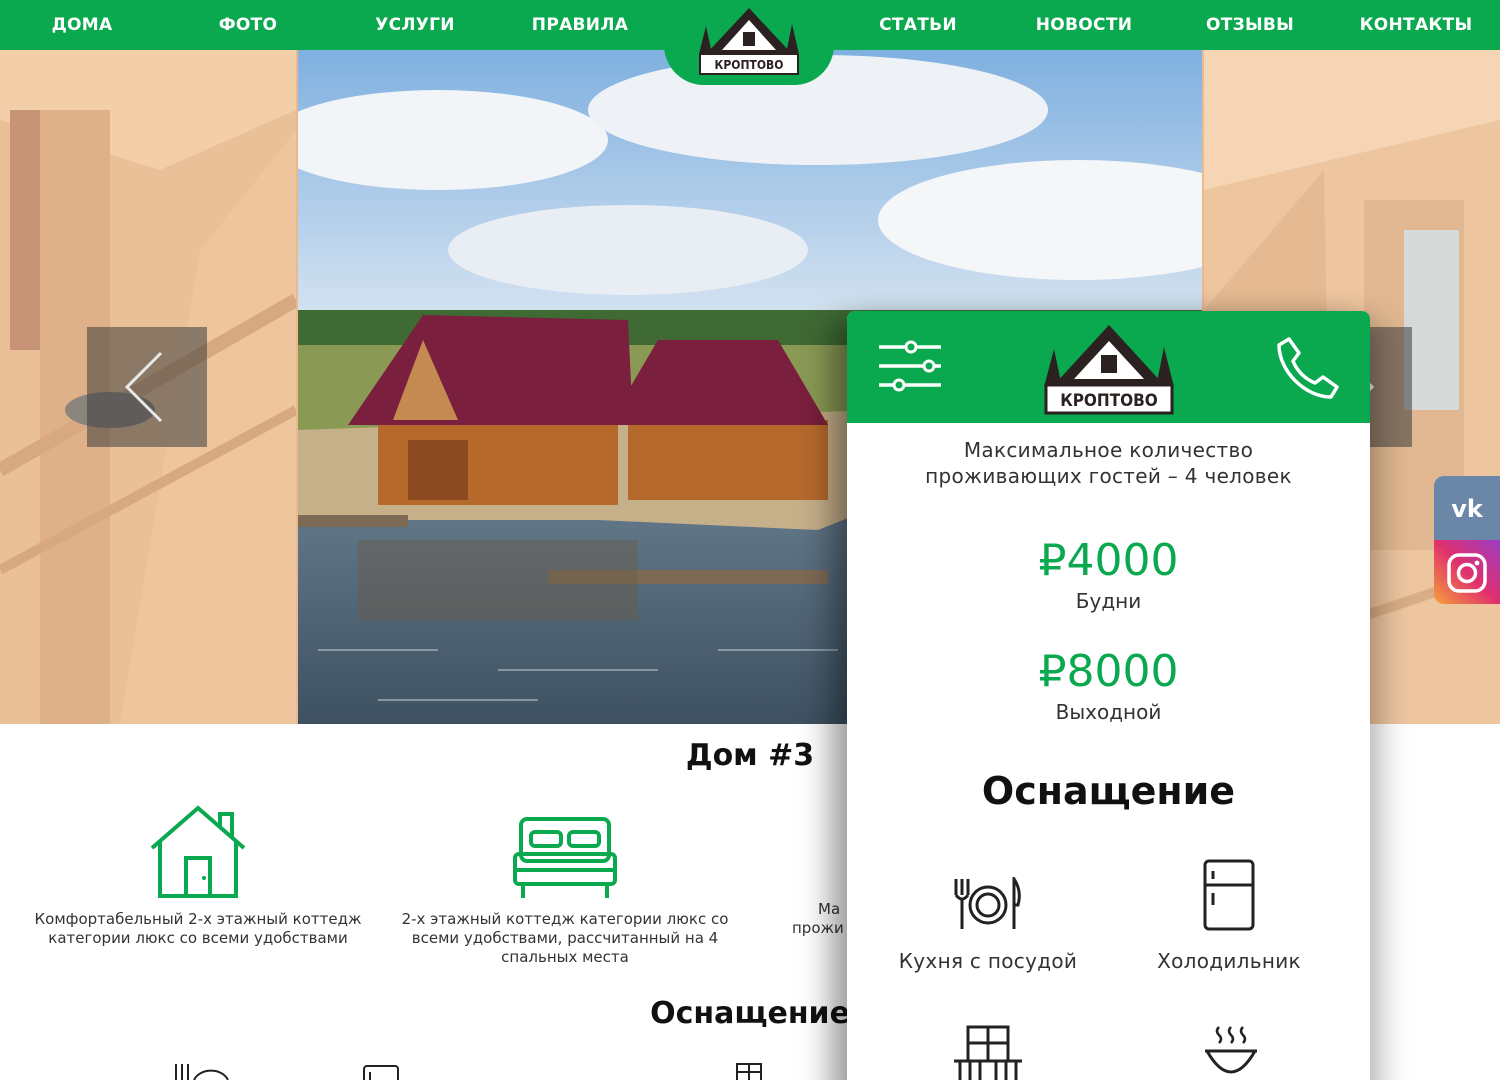 Image resolution: width=1500 pixels, height=1080 pixels. I want to click on nav-item-reviews: ОТЗЫВЫ, so click(1250, 25).